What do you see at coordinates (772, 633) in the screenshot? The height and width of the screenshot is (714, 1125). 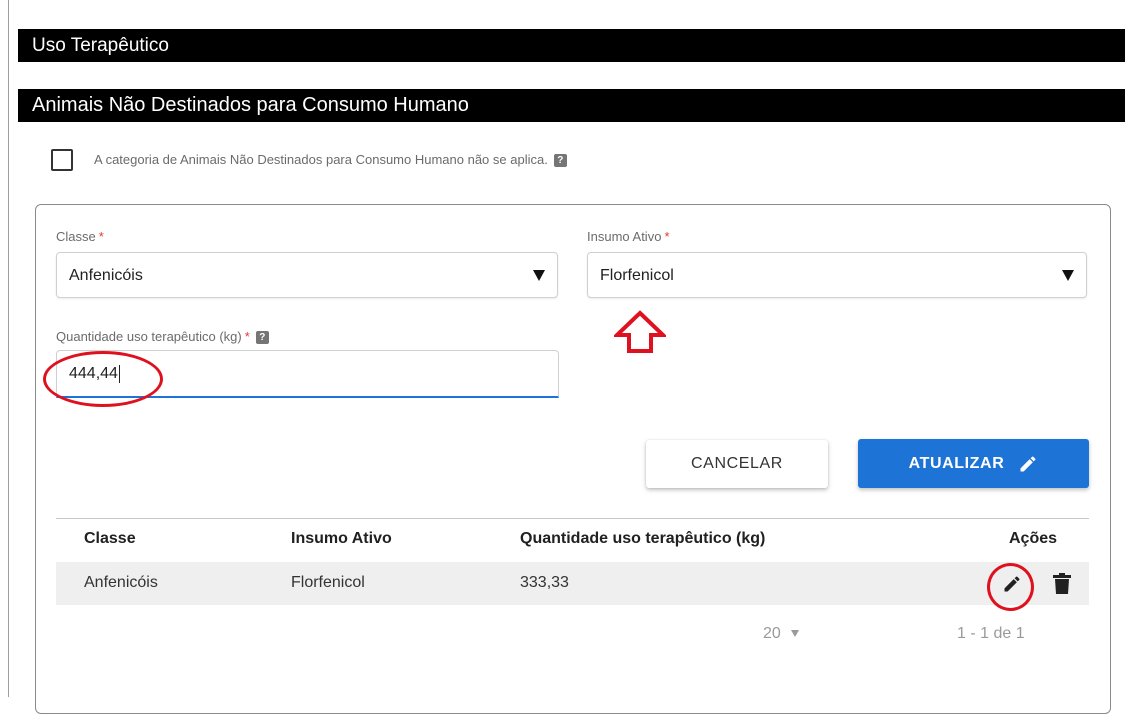 I see `page-size-value: 20` at bounding box center [772, 633].